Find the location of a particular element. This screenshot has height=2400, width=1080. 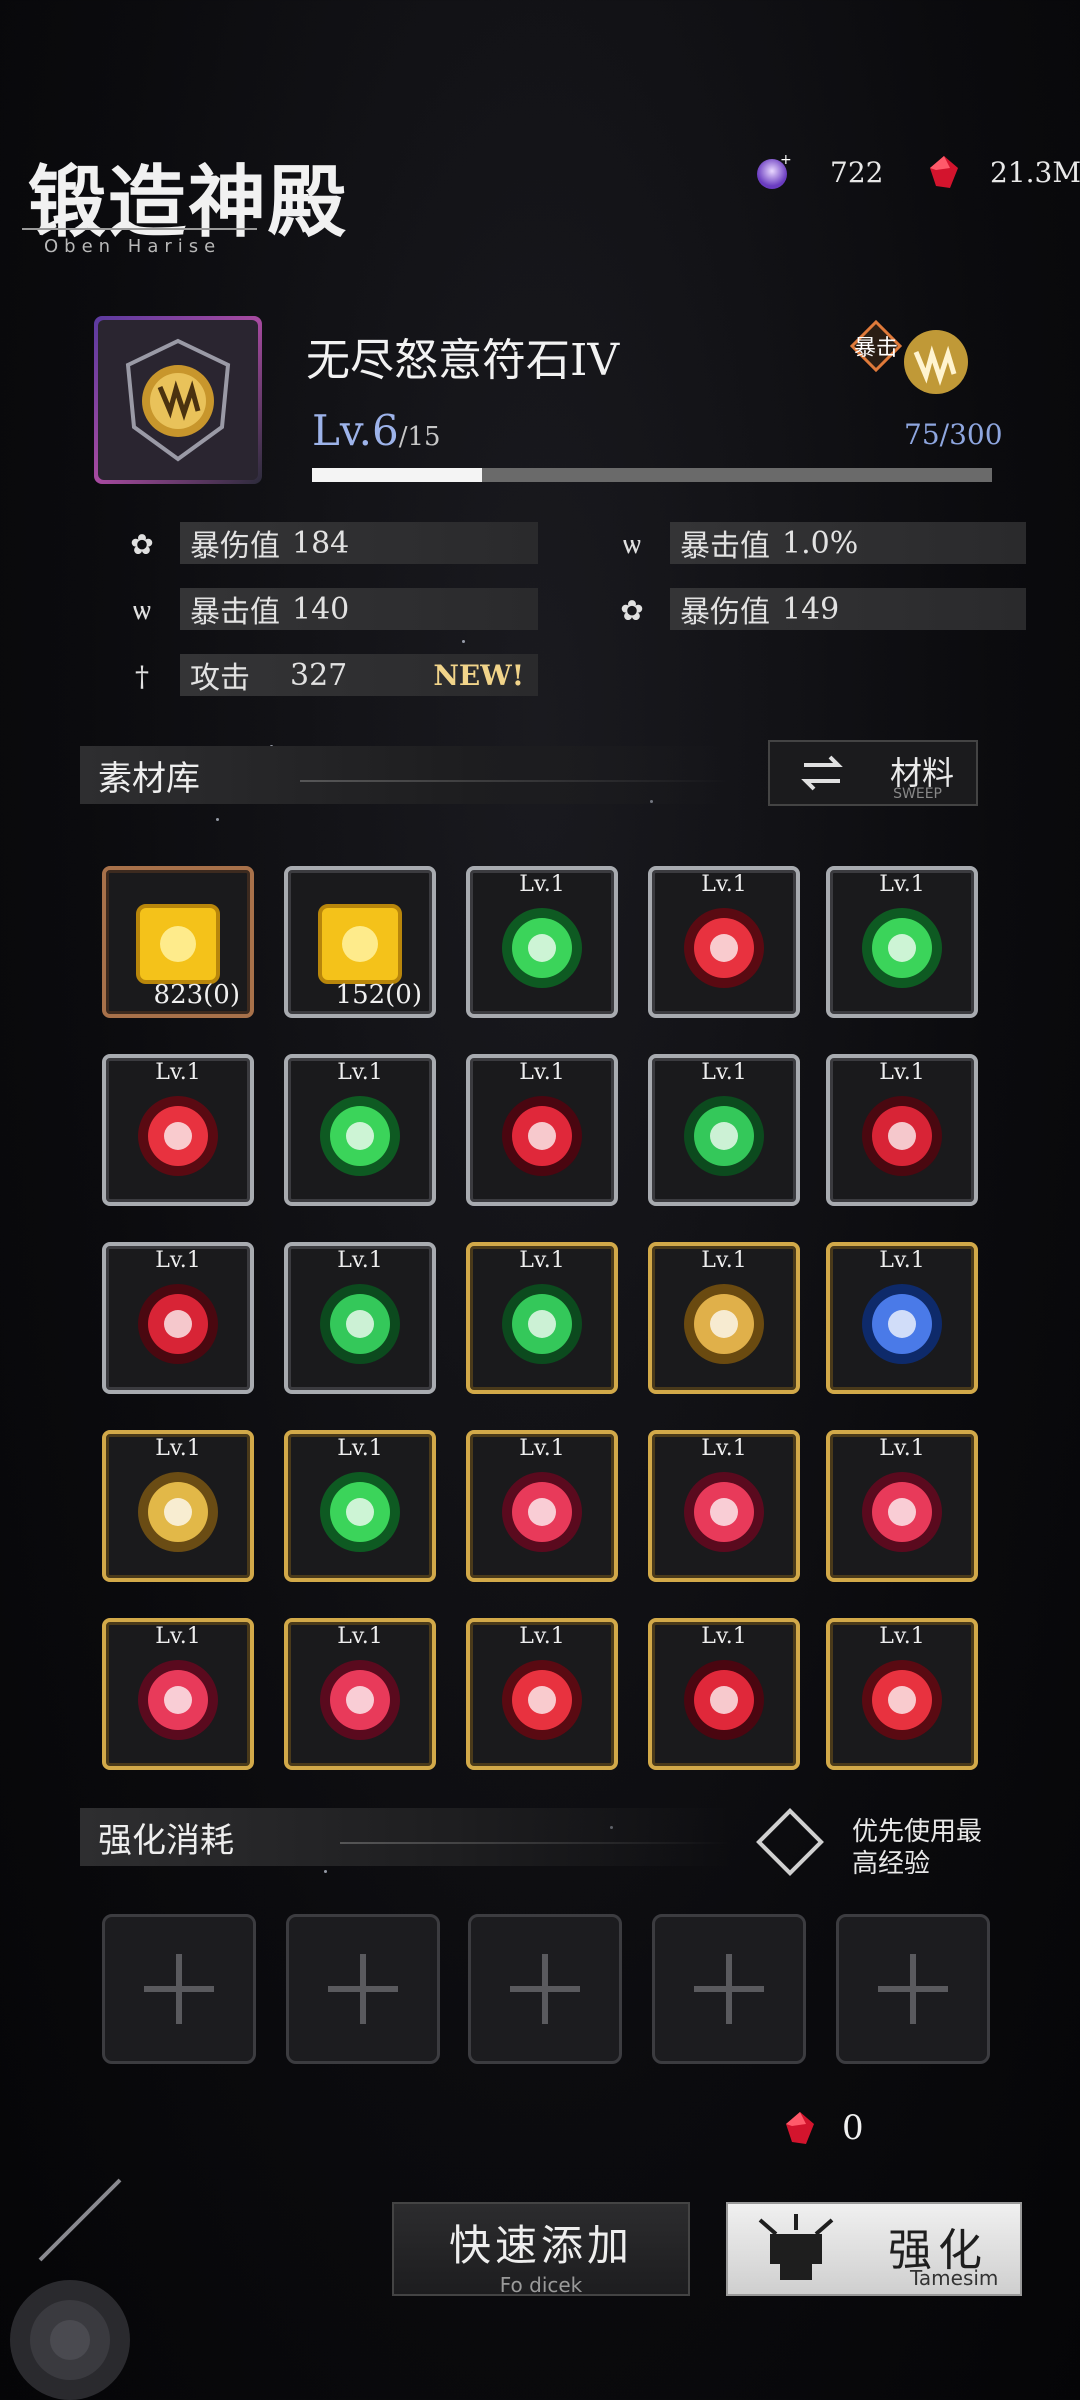

cost-ruby-icon is located at coordinates (800, 2130).